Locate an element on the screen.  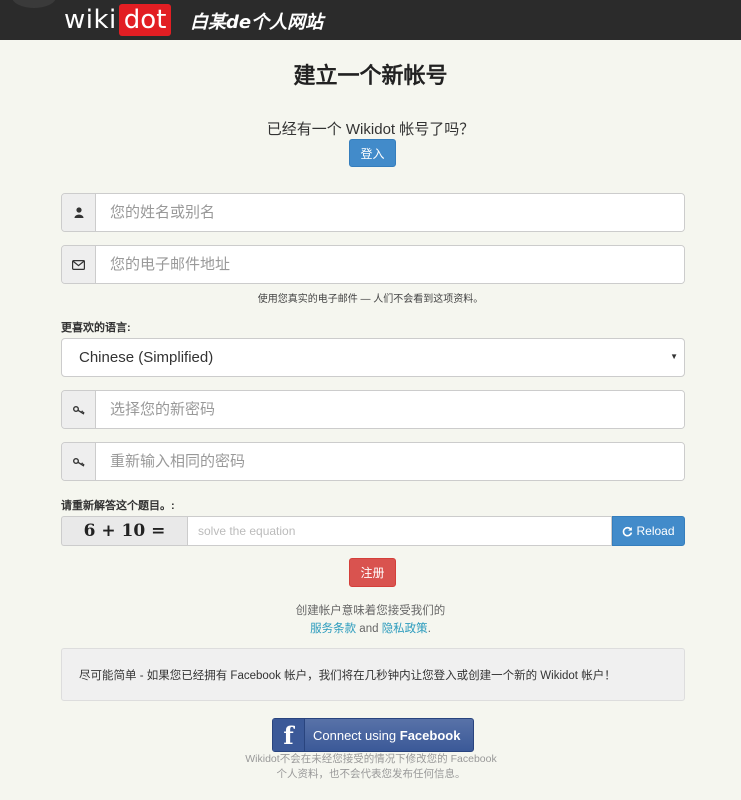
reload-button: Reload is located at coordinates (648, 531).